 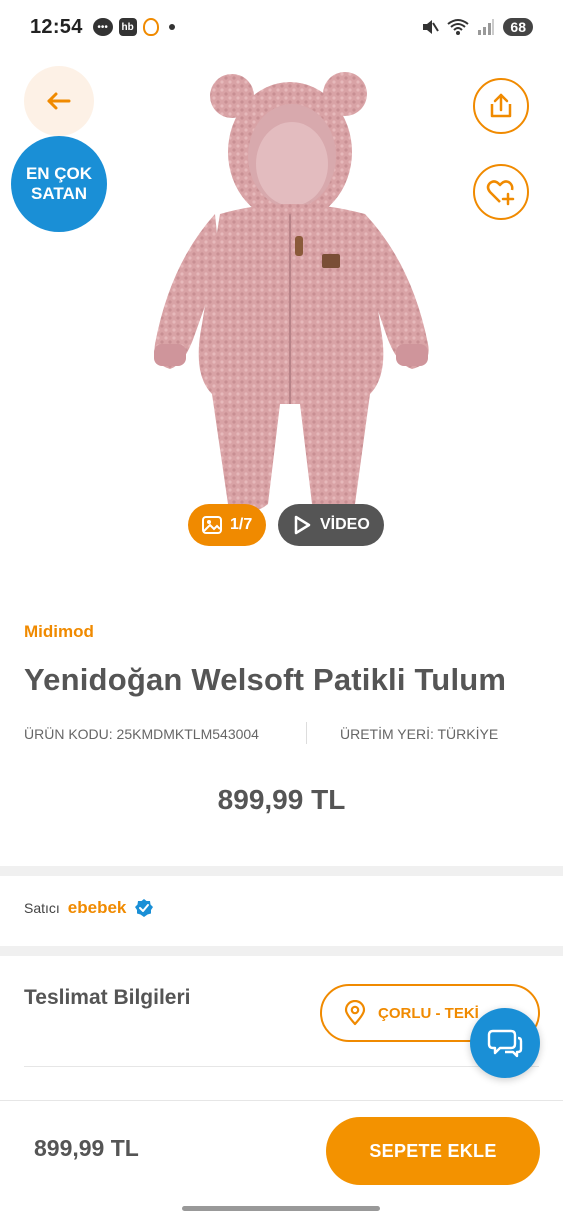 What do you see at coordinates (431, 27) in the screenshot?
I see `mute-icon` at bounding box center [431, 27].